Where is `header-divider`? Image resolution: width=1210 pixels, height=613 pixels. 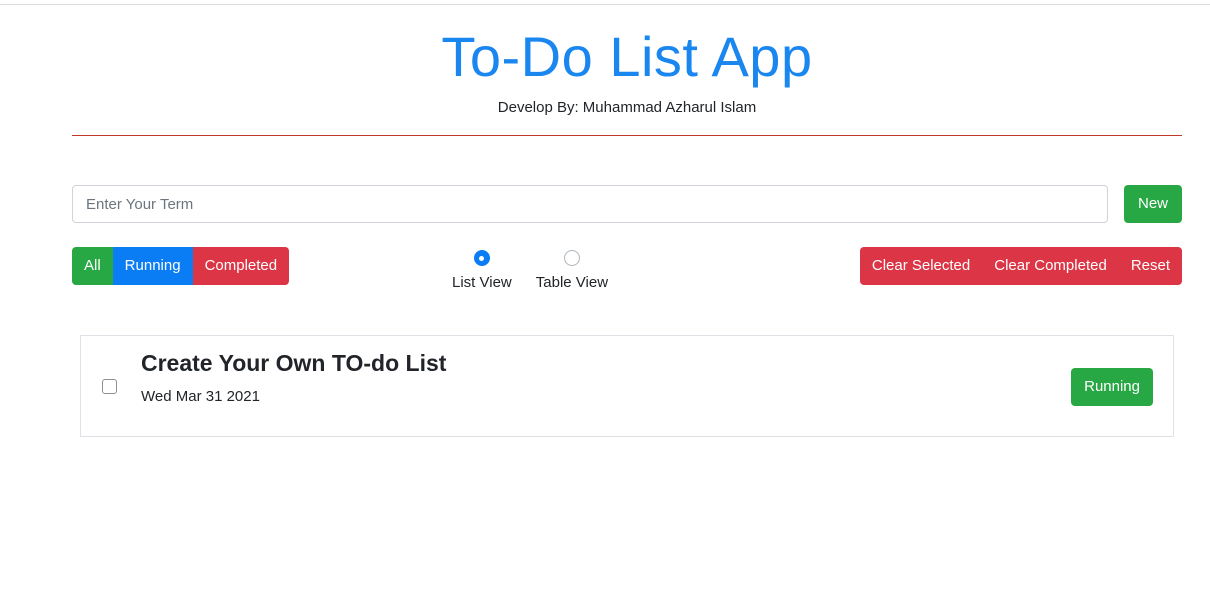
header-divider is located at coordinates (627, 135).